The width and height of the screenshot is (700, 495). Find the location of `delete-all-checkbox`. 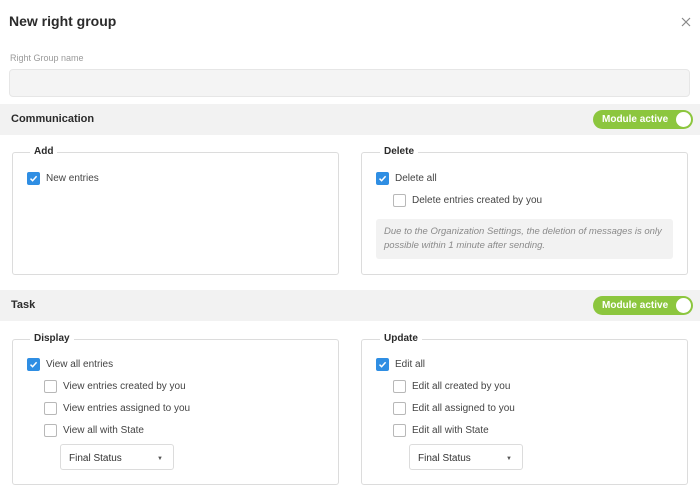

delete-all-checkbox is located at coordinates (382, 178).